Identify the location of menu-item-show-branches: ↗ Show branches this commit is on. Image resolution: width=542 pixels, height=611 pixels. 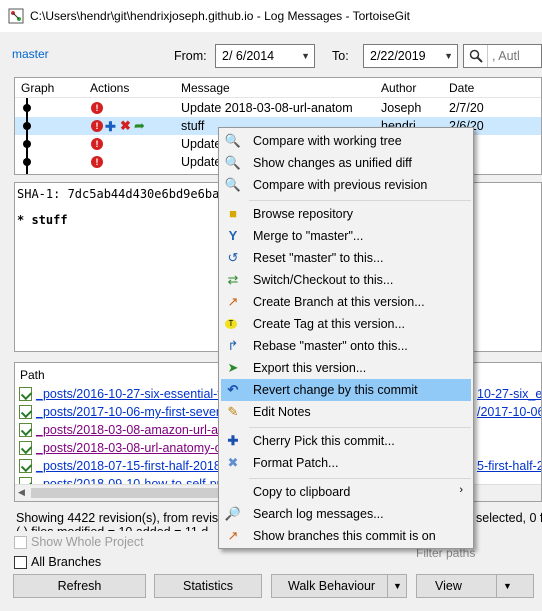
(346, 536).